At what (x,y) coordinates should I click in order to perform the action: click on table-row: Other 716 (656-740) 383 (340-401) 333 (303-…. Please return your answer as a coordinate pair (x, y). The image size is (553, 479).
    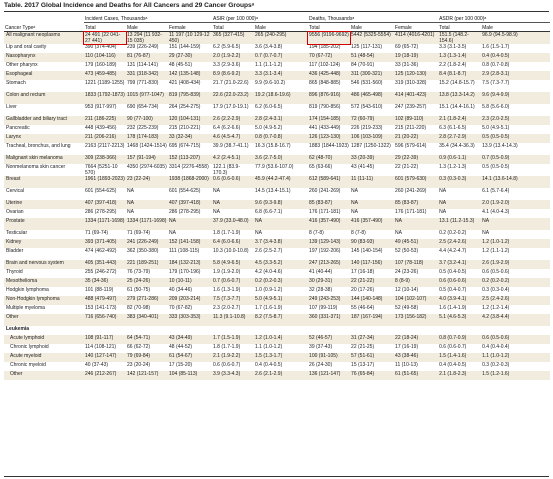
    Looking at the image, I should click on (277, 320).